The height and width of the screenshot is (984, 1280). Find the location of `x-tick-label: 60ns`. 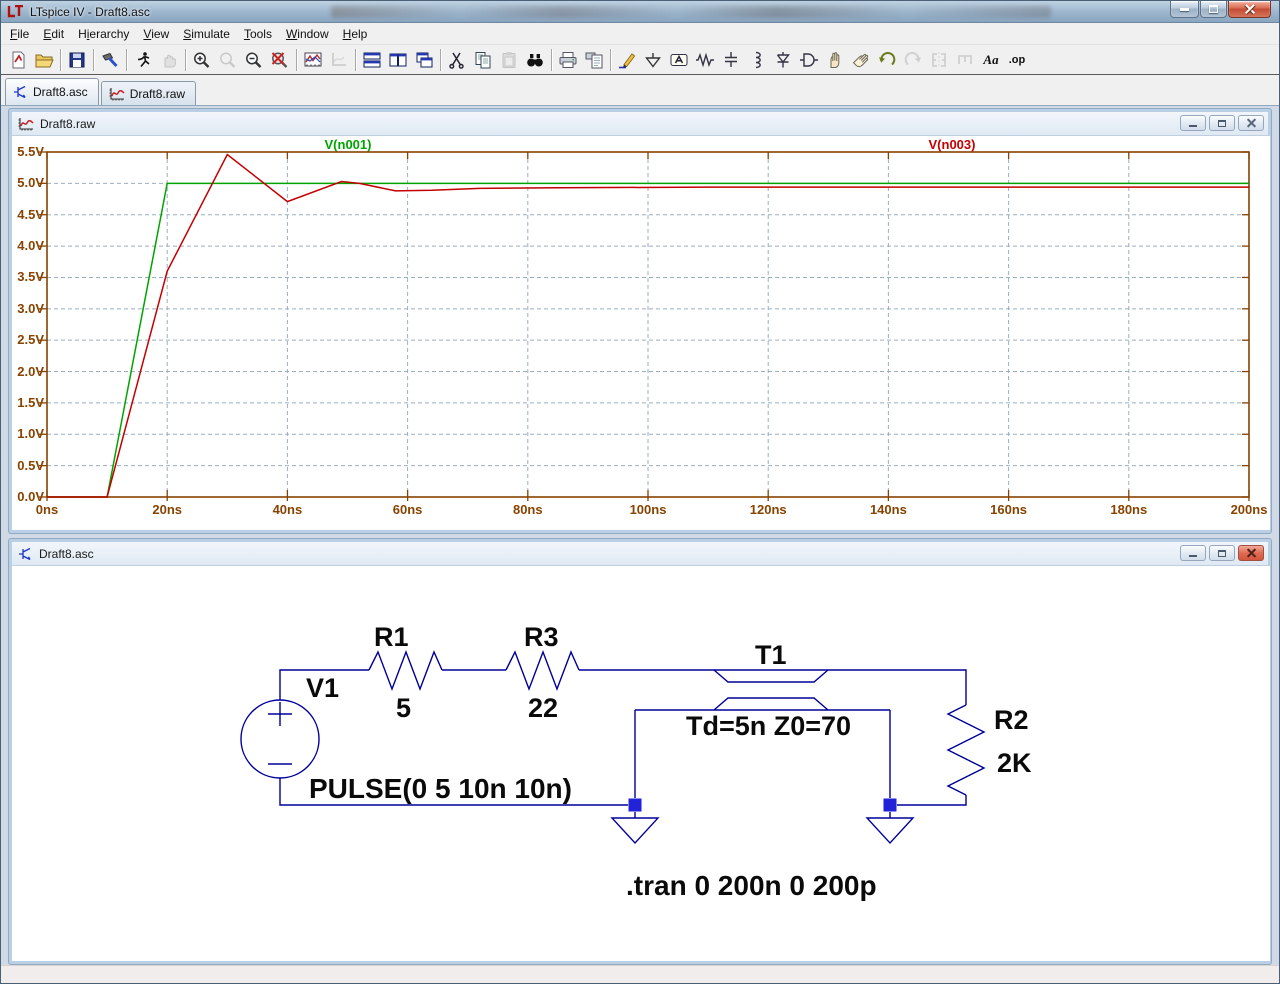

x-tick-label: 60ns is located at coordinates (407, 509).